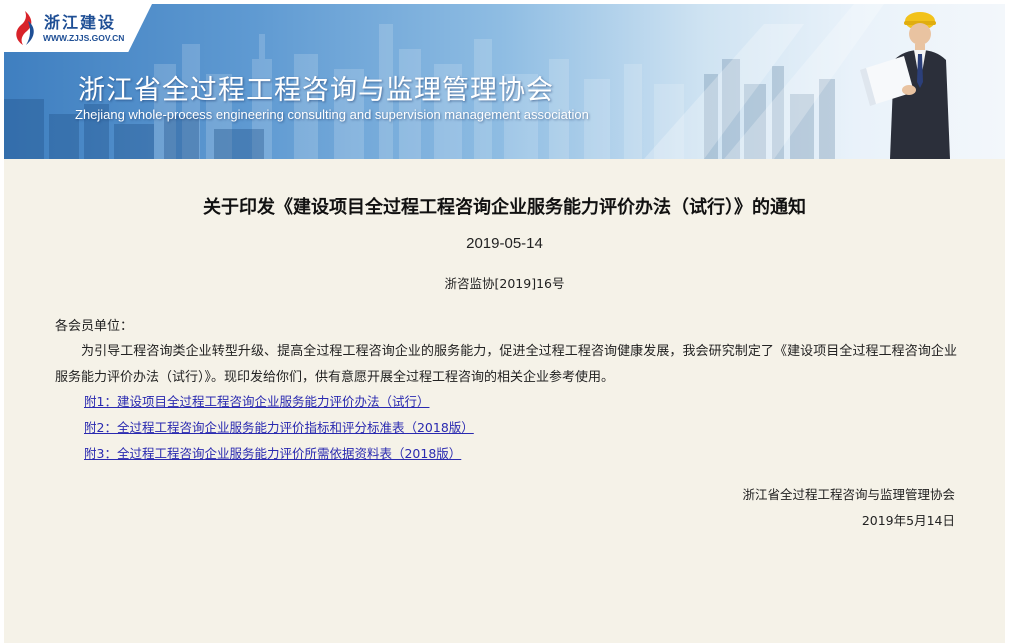 This screenshot has height=643, width=1013. What do you see at coordinates (84, 38) in the screenshot?
I see `logo-url: WWW.ZJJS.GOV.CN` at bounding box center [84, 38].